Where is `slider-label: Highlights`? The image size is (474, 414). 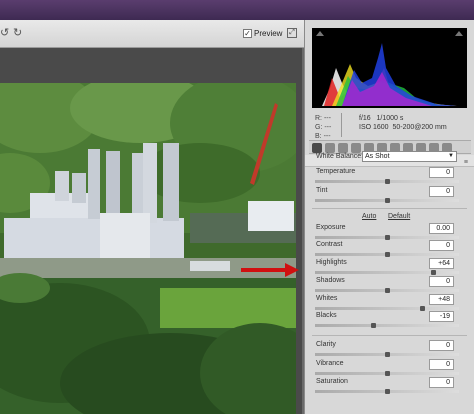
slider-label: Highlights is located at coordinates (331, 262).